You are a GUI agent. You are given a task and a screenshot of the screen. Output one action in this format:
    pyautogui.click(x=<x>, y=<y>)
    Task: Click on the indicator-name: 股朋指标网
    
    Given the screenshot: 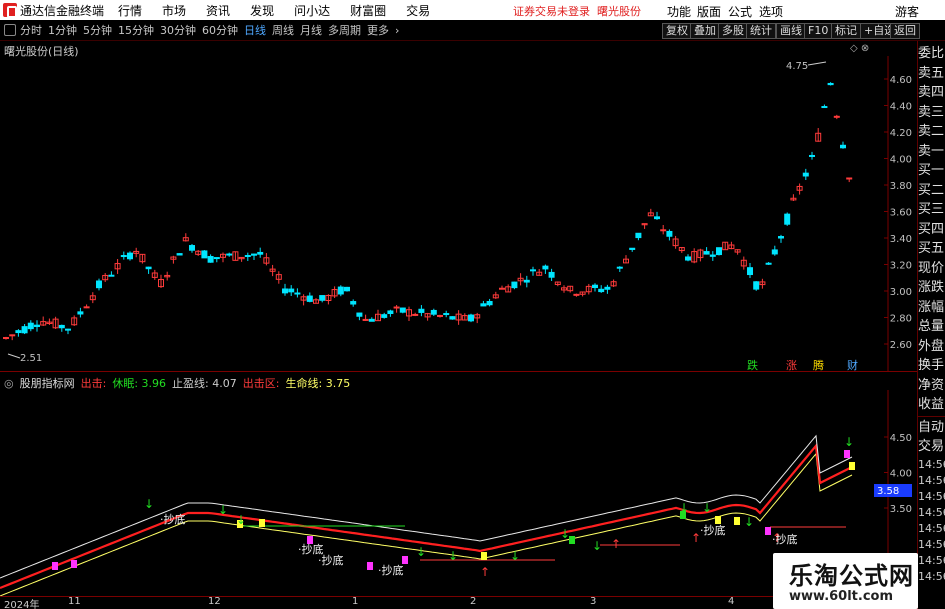 What is the action you would take?
    pyautogui.click(x=47, y=383)
    